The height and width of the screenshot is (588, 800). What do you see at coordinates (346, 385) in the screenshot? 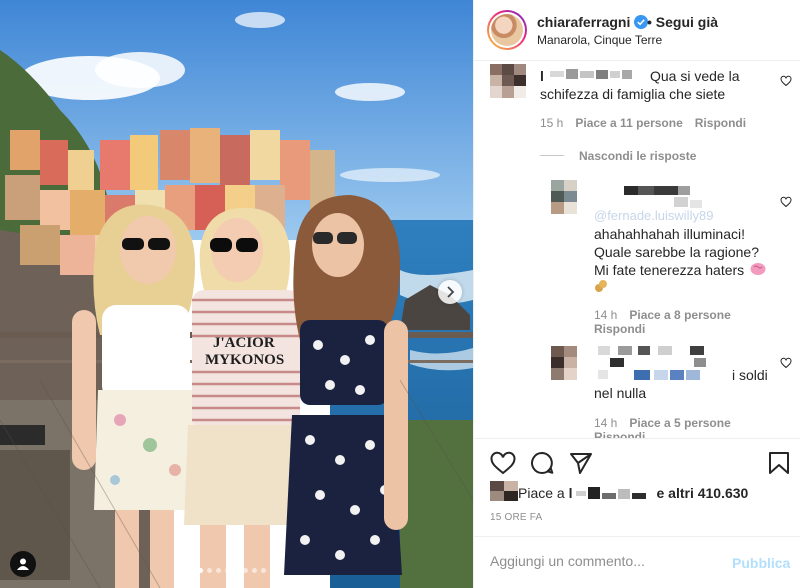
I see `person-right` at bounding box center [346, 385].